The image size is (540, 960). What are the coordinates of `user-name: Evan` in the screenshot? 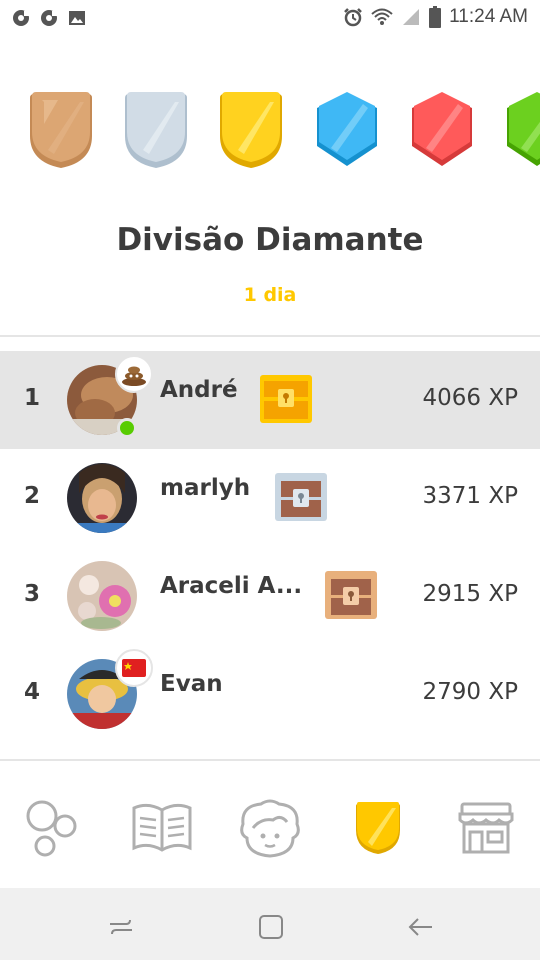 It's located at (191, 684).